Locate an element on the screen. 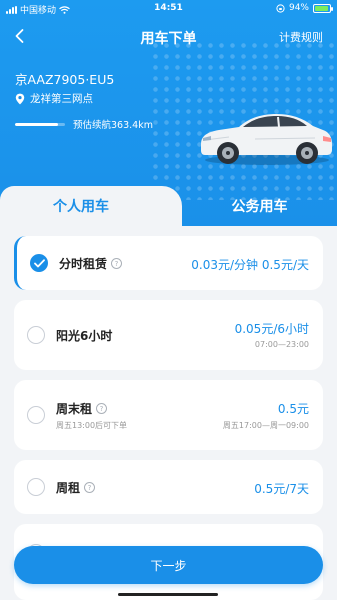 This screenshot has height=600, width=337. radio-weekly is located at coordinates (36, 487).